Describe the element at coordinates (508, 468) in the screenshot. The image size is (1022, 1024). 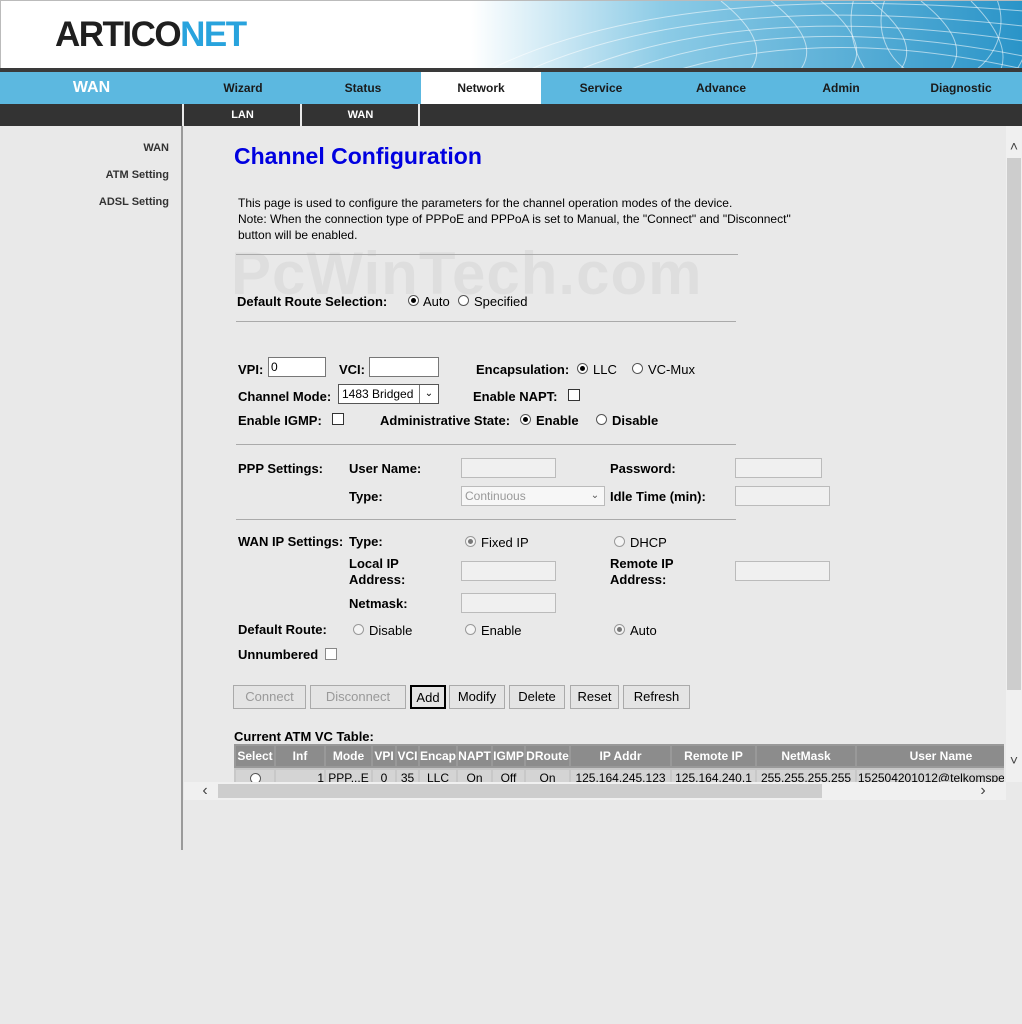
I see `ppp-username-input` at that location.